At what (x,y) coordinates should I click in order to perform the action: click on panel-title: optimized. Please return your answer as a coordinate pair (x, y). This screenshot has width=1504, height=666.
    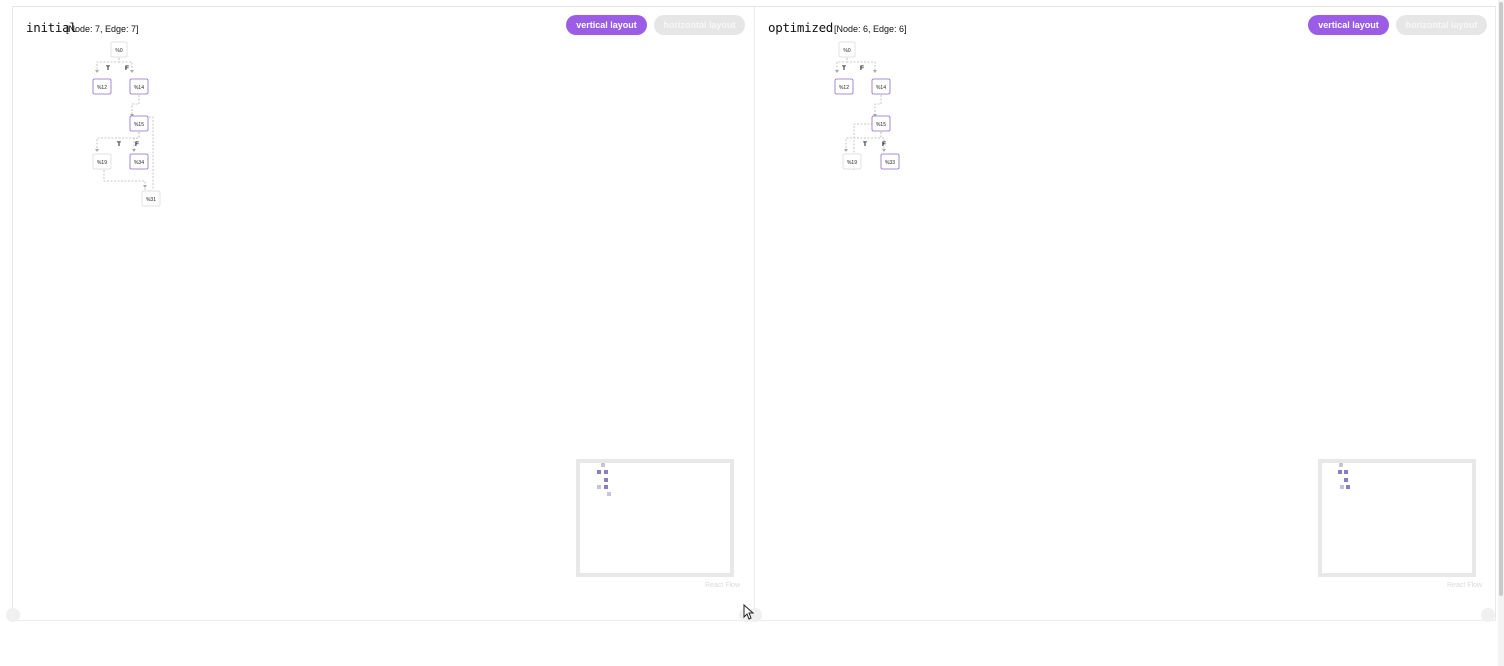
    Looking at the image, I should click on (801, 27).